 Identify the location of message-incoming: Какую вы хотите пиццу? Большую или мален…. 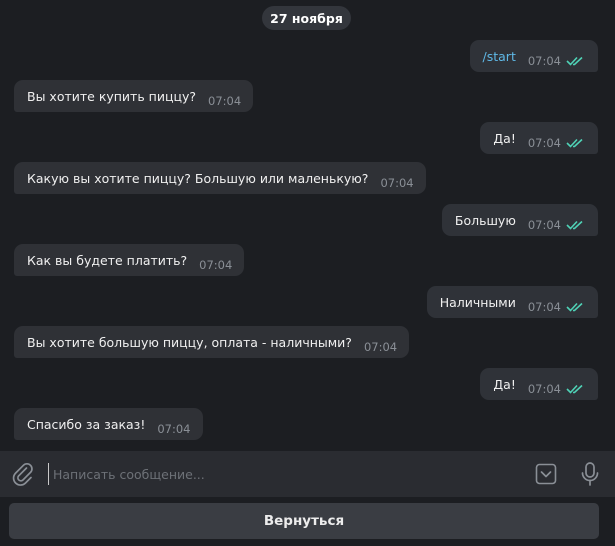
(220, 178).